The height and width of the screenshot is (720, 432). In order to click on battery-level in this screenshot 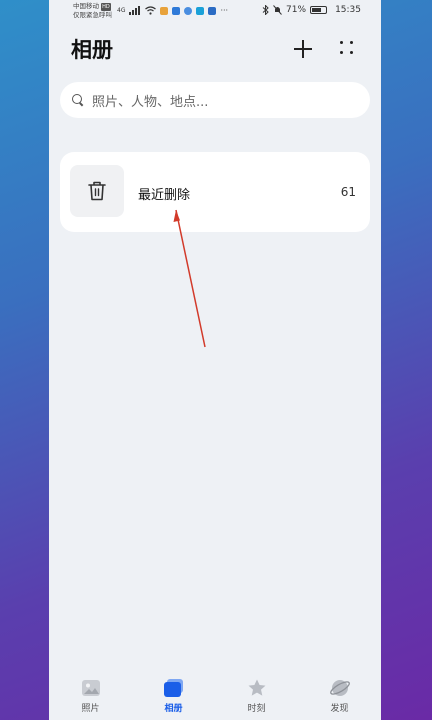, I will do `click(317, 10)`.